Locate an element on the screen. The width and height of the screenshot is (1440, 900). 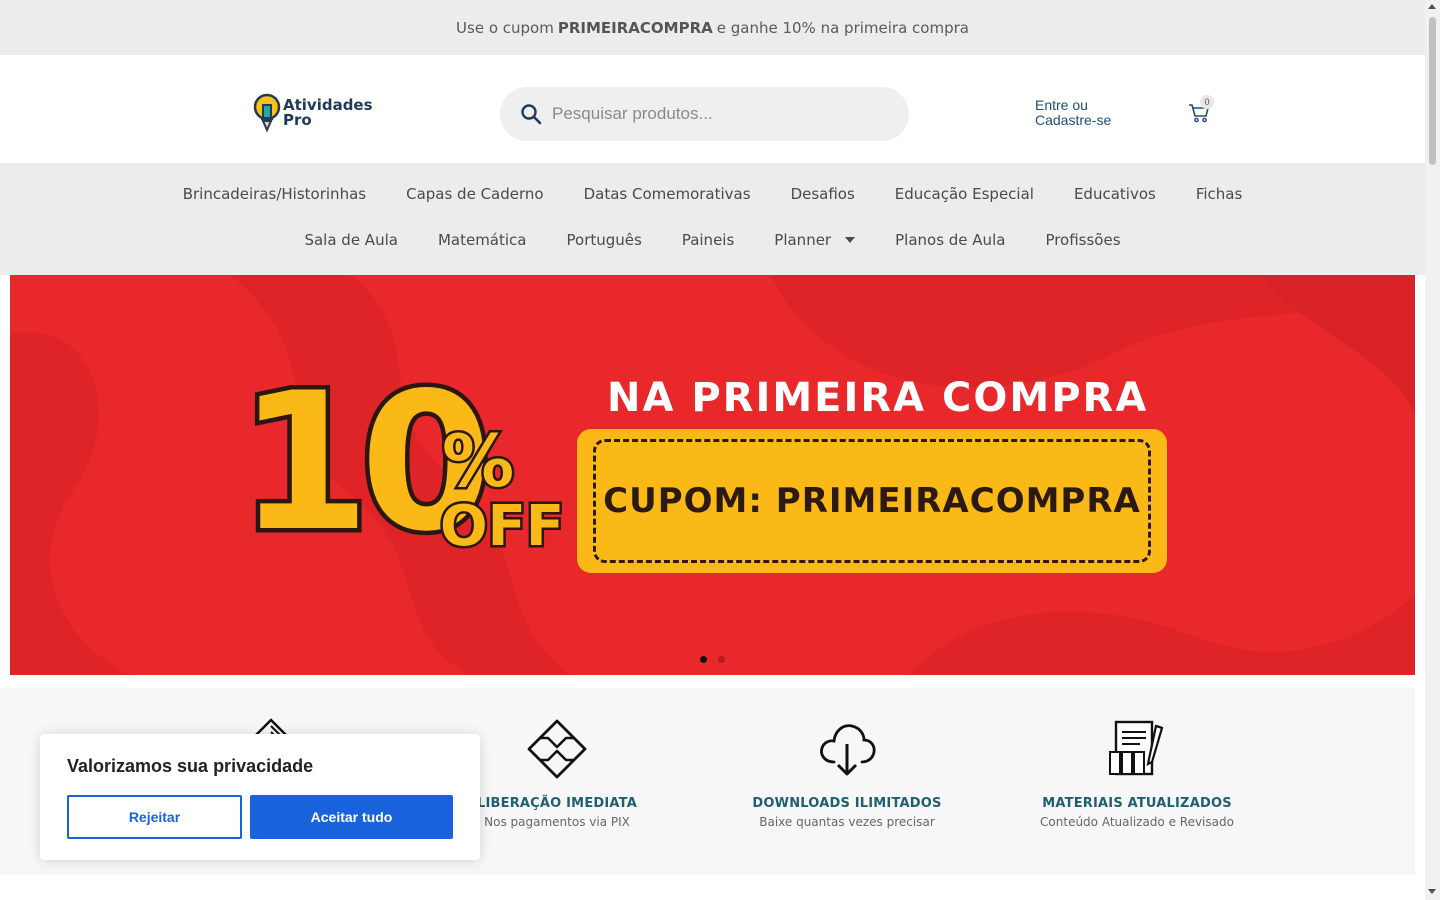
announcement-coupon-code: PRIMEIRACOMPRA is located at coordinates (635, 27).